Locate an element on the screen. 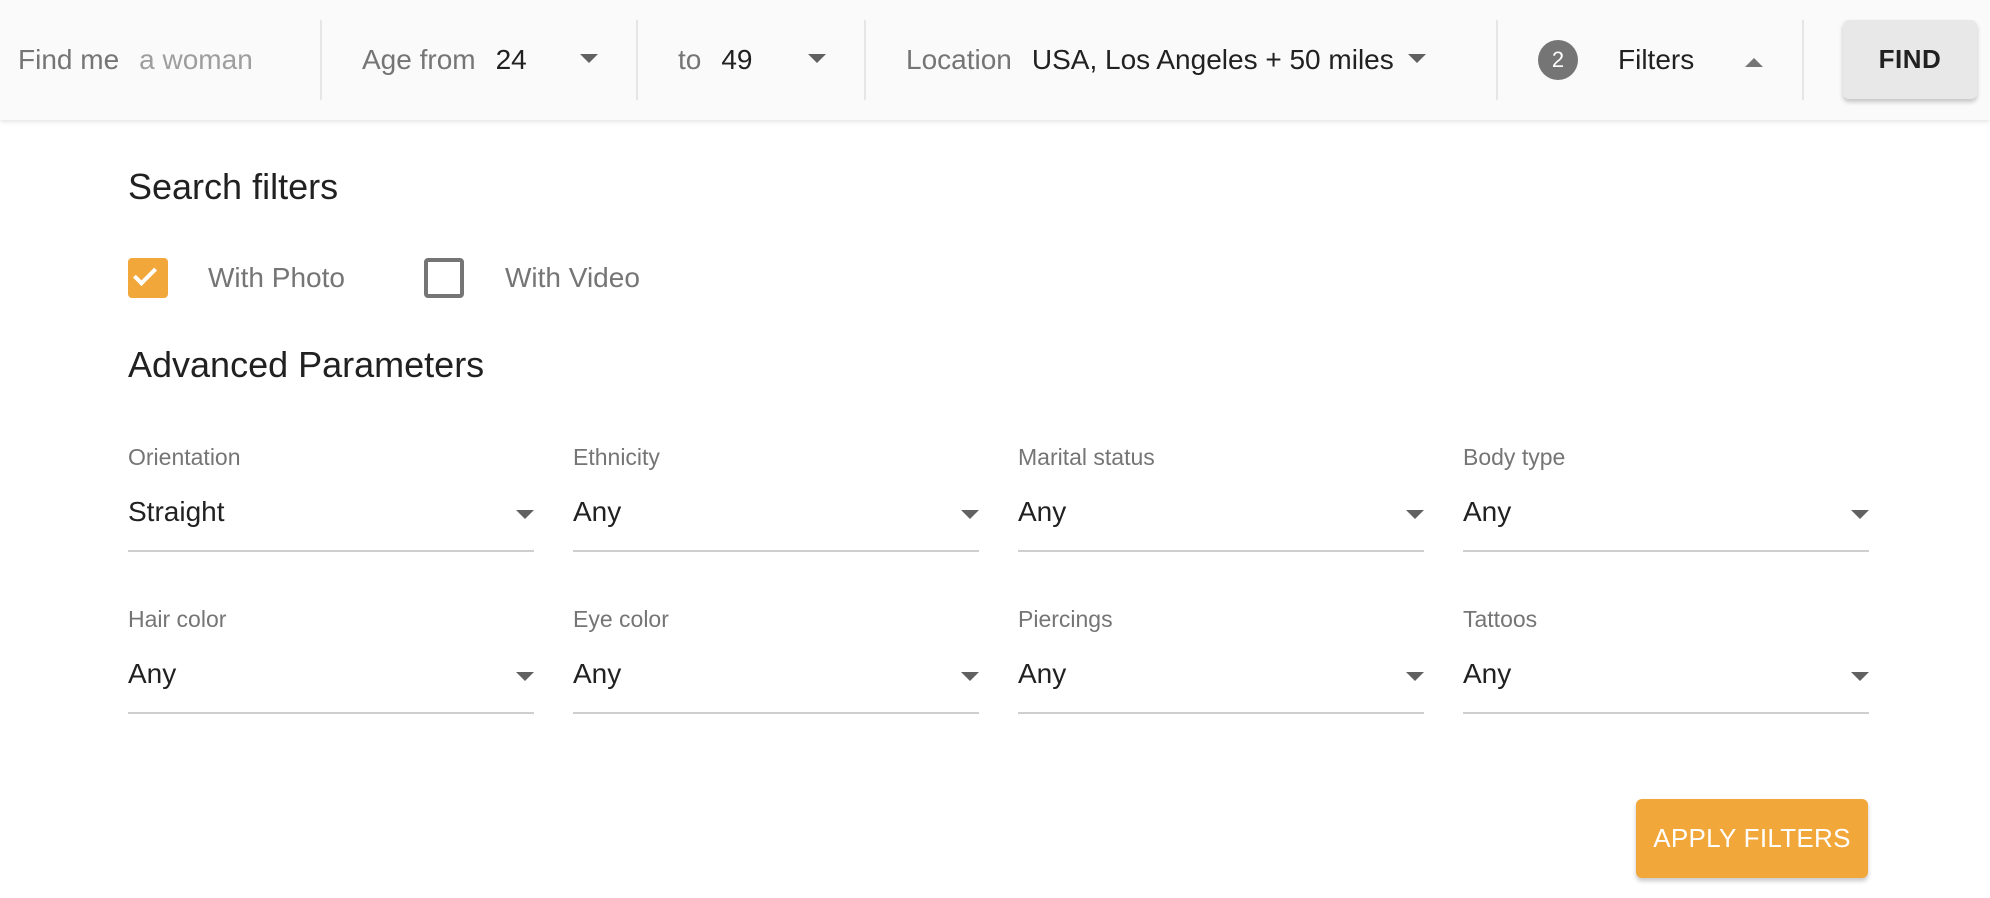  filters-toggle: 2 Filters is located at coordinates (1658, 60).